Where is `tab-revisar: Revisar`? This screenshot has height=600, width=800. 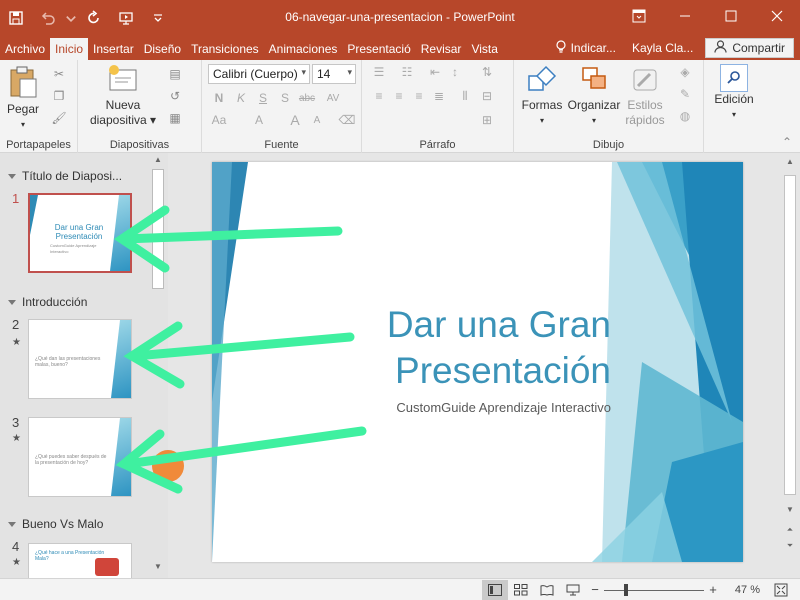
tab-revisar: Revisar is located at coordinates (441, 49).